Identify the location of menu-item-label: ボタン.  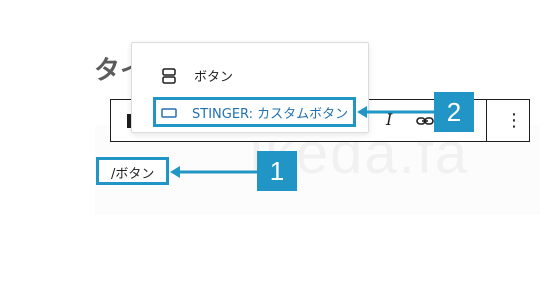
(214, 77).